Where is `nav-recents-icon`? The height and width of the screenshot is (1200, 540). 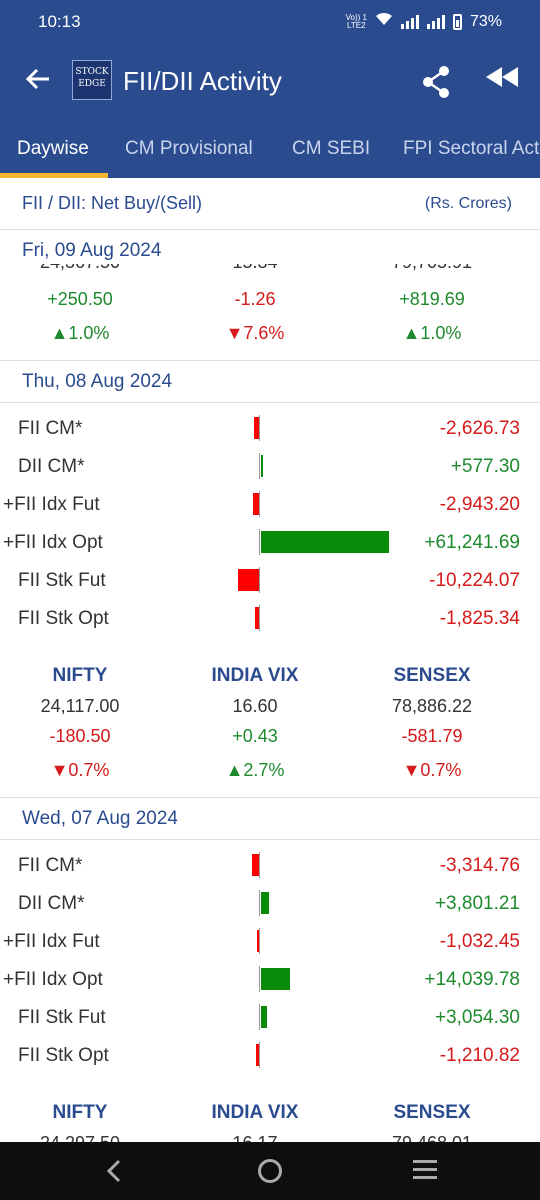 nav-recents-icon is located at coordinates (425, 1170).